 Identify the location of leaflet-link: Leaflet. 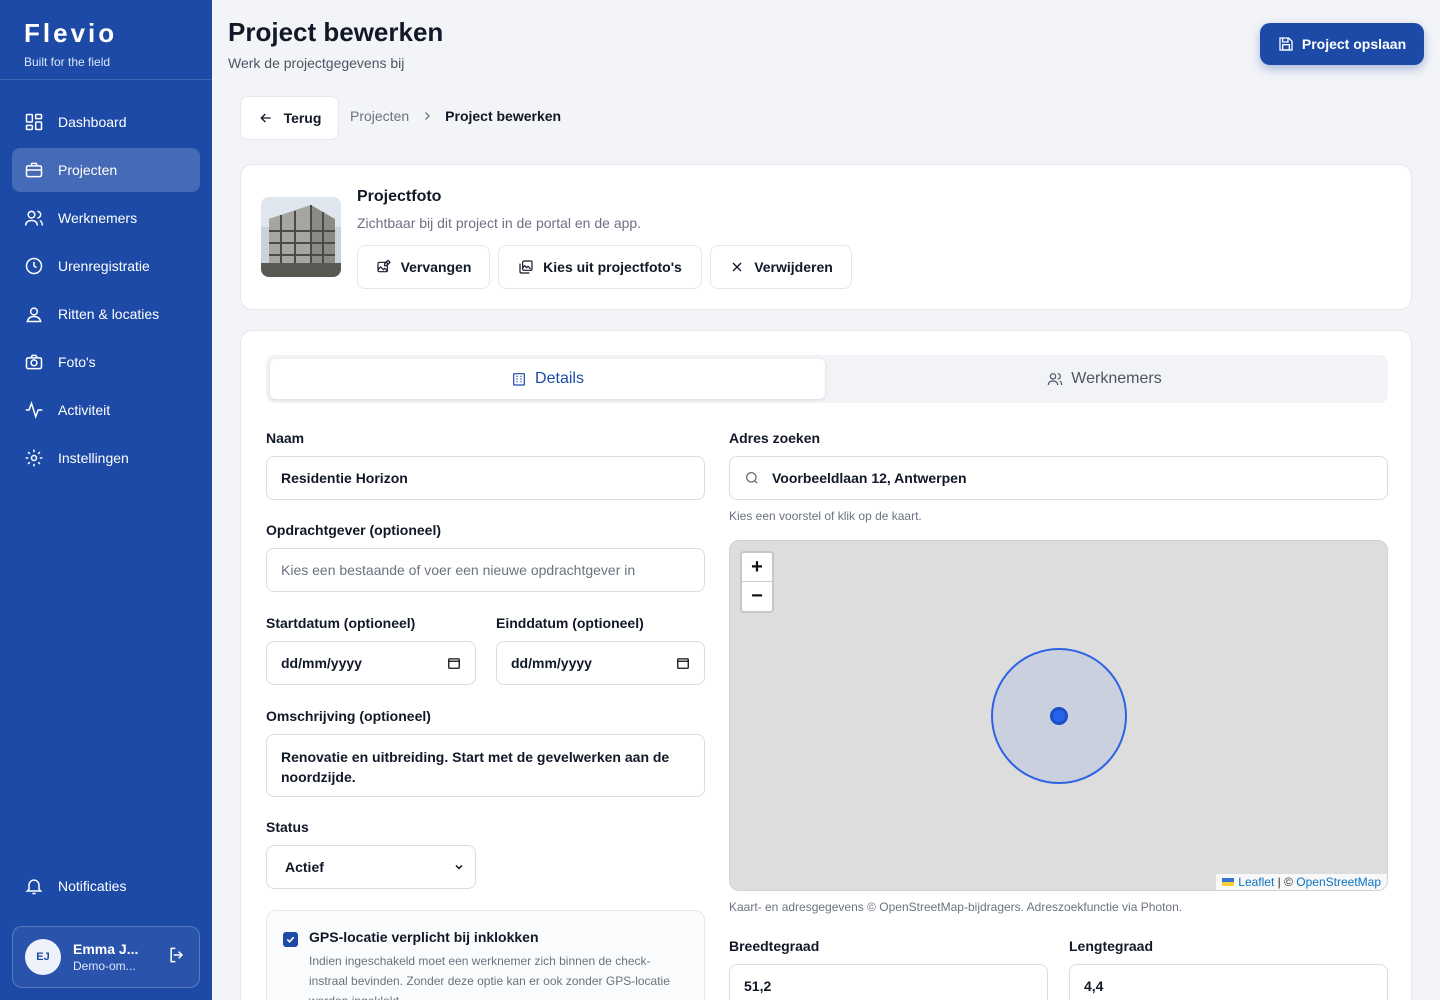
(1256, 882).